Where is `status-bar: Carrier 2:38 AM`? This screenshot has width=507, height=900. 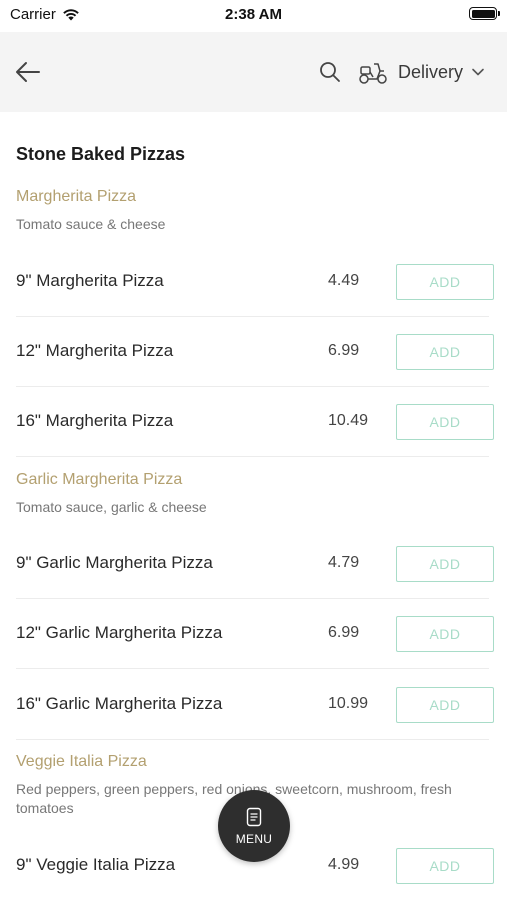 status-bar: Carrier 2:38 AM is located at coordinates (253, 16).